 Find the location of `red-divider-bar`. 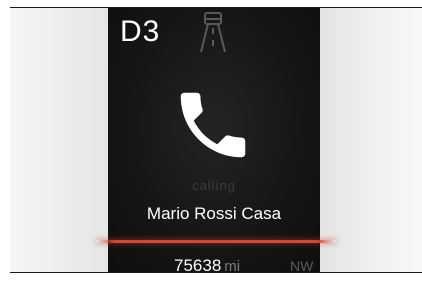

red-divider-bar is located at coordinates (216, 241).